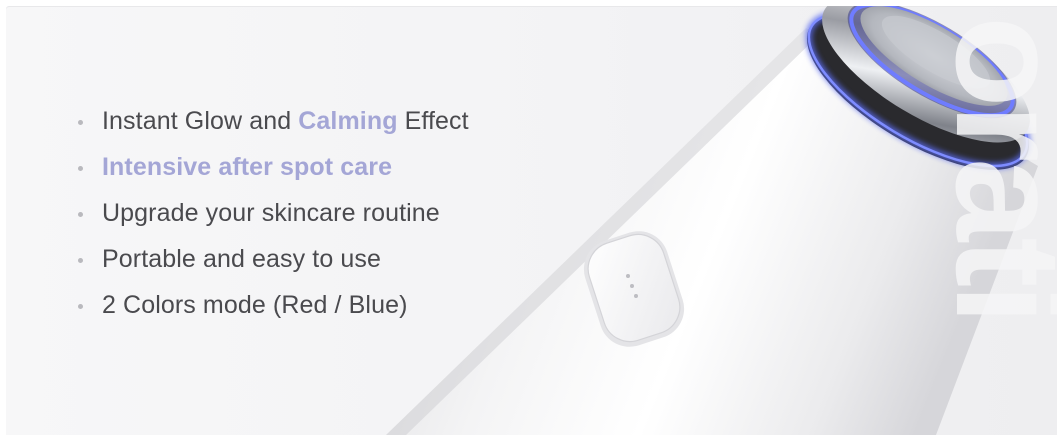 The image size is (1057, 435). What do you see at coordinates (255, 304) in the screenshot?
I see `feature-text: 2 Colors mode (Red / Blue)` at bounding box center [255, 304].